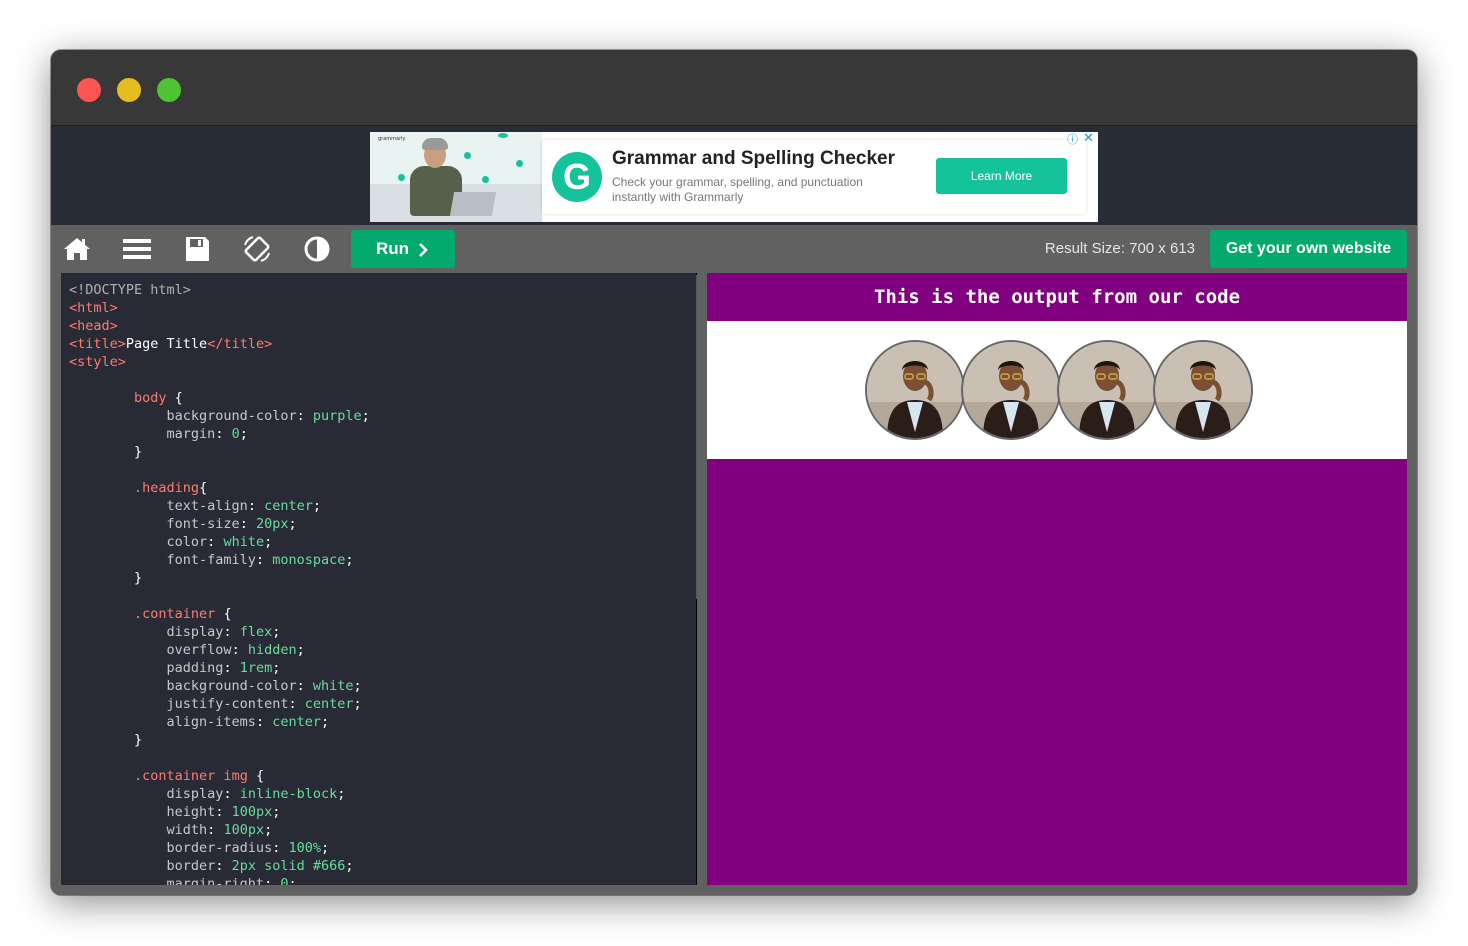 The width and height of the screenshot is (1468, 946). I want to click on home-icon, so click(77, 249).